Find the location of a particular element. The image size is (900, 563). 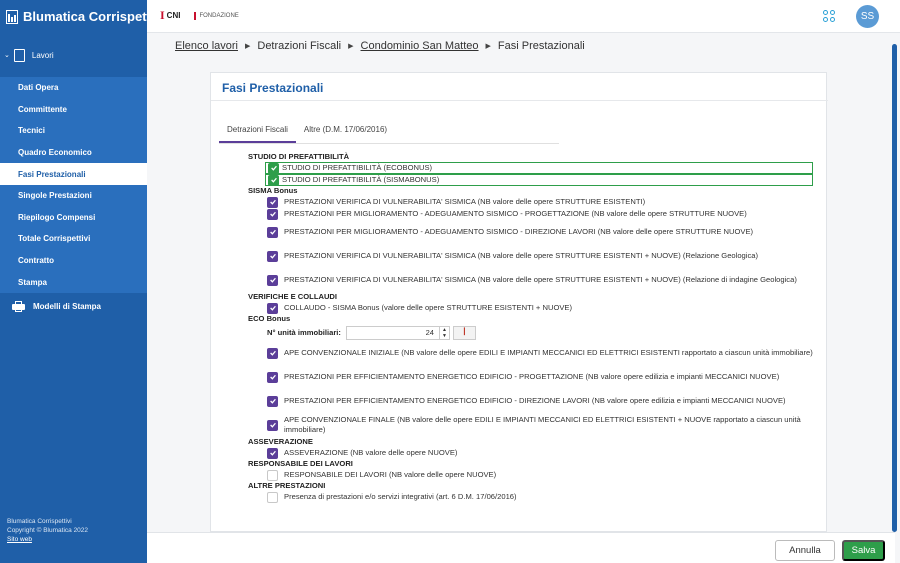

checkbox-label: STUDIO DI PREFATTIBILITÀ (SISMABONUS) is located at coordinates (361, 179).